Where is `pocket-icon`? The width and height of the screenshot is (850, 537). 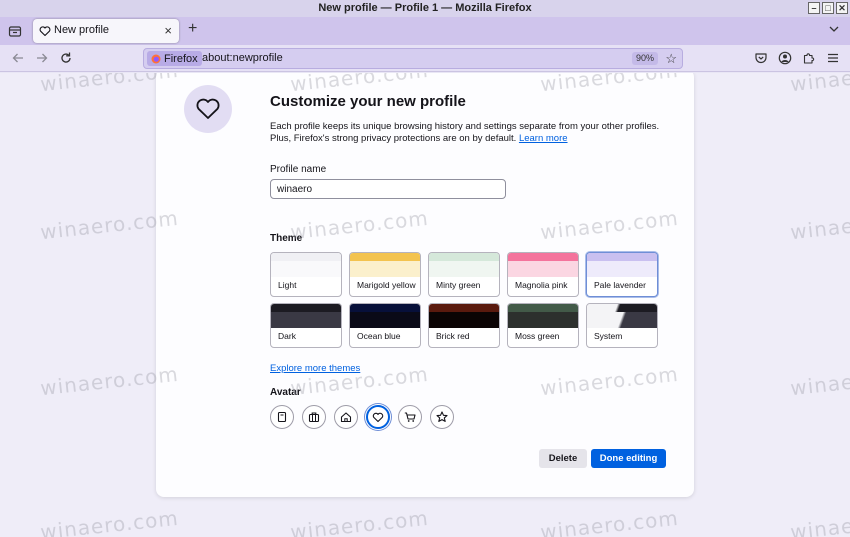
pocket-icon is located at coordinates (761, 58).